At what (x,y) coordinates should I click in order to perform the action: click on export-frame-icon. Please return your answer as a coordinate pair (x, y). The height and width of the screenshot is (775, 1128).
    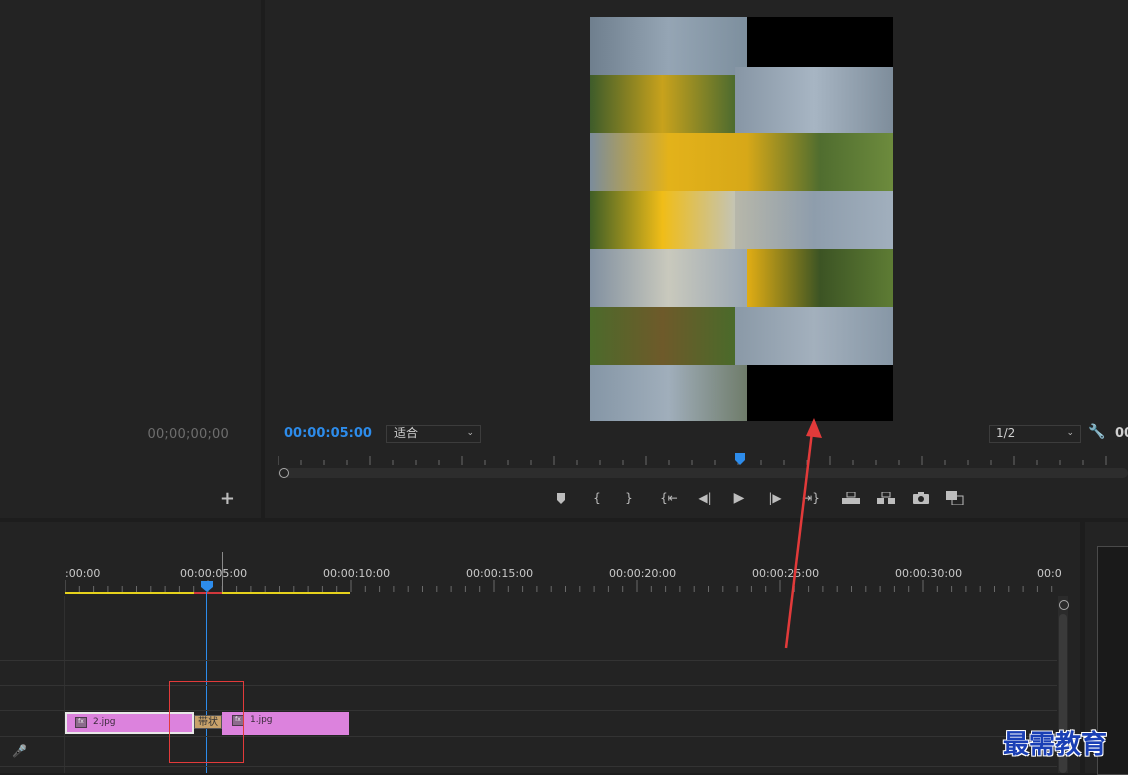
    Looking at the image, I should click on (921, 498).